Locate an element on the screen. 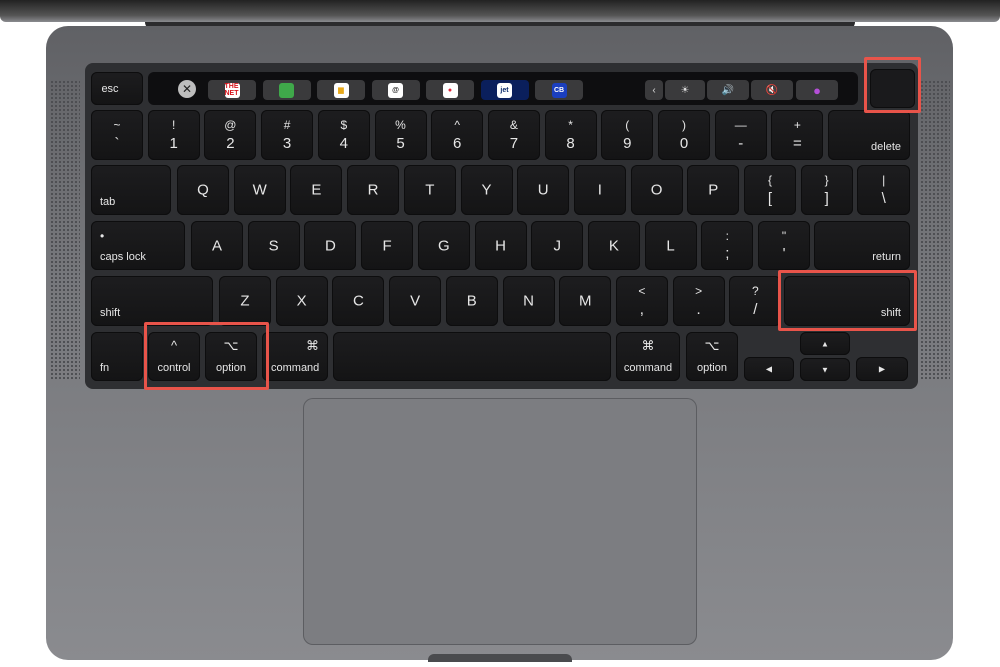  touch-bar-app-button: ● is located at coordinates (450, 90).